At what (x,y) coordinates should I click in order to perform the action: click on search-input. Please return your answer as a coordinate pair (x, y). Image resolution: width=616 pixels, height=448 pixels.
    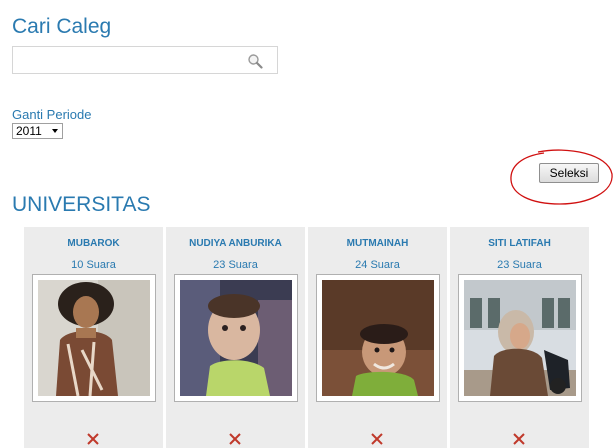
    Looking at the image, I should click on (129, 61).